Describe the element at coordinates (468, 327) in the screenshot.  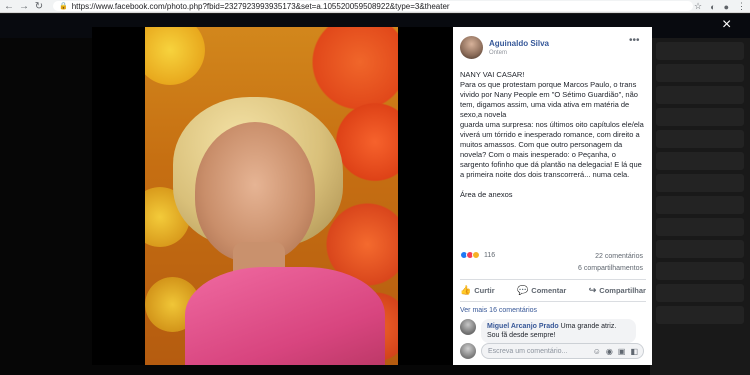
I see `commenter-avatar` at that location.